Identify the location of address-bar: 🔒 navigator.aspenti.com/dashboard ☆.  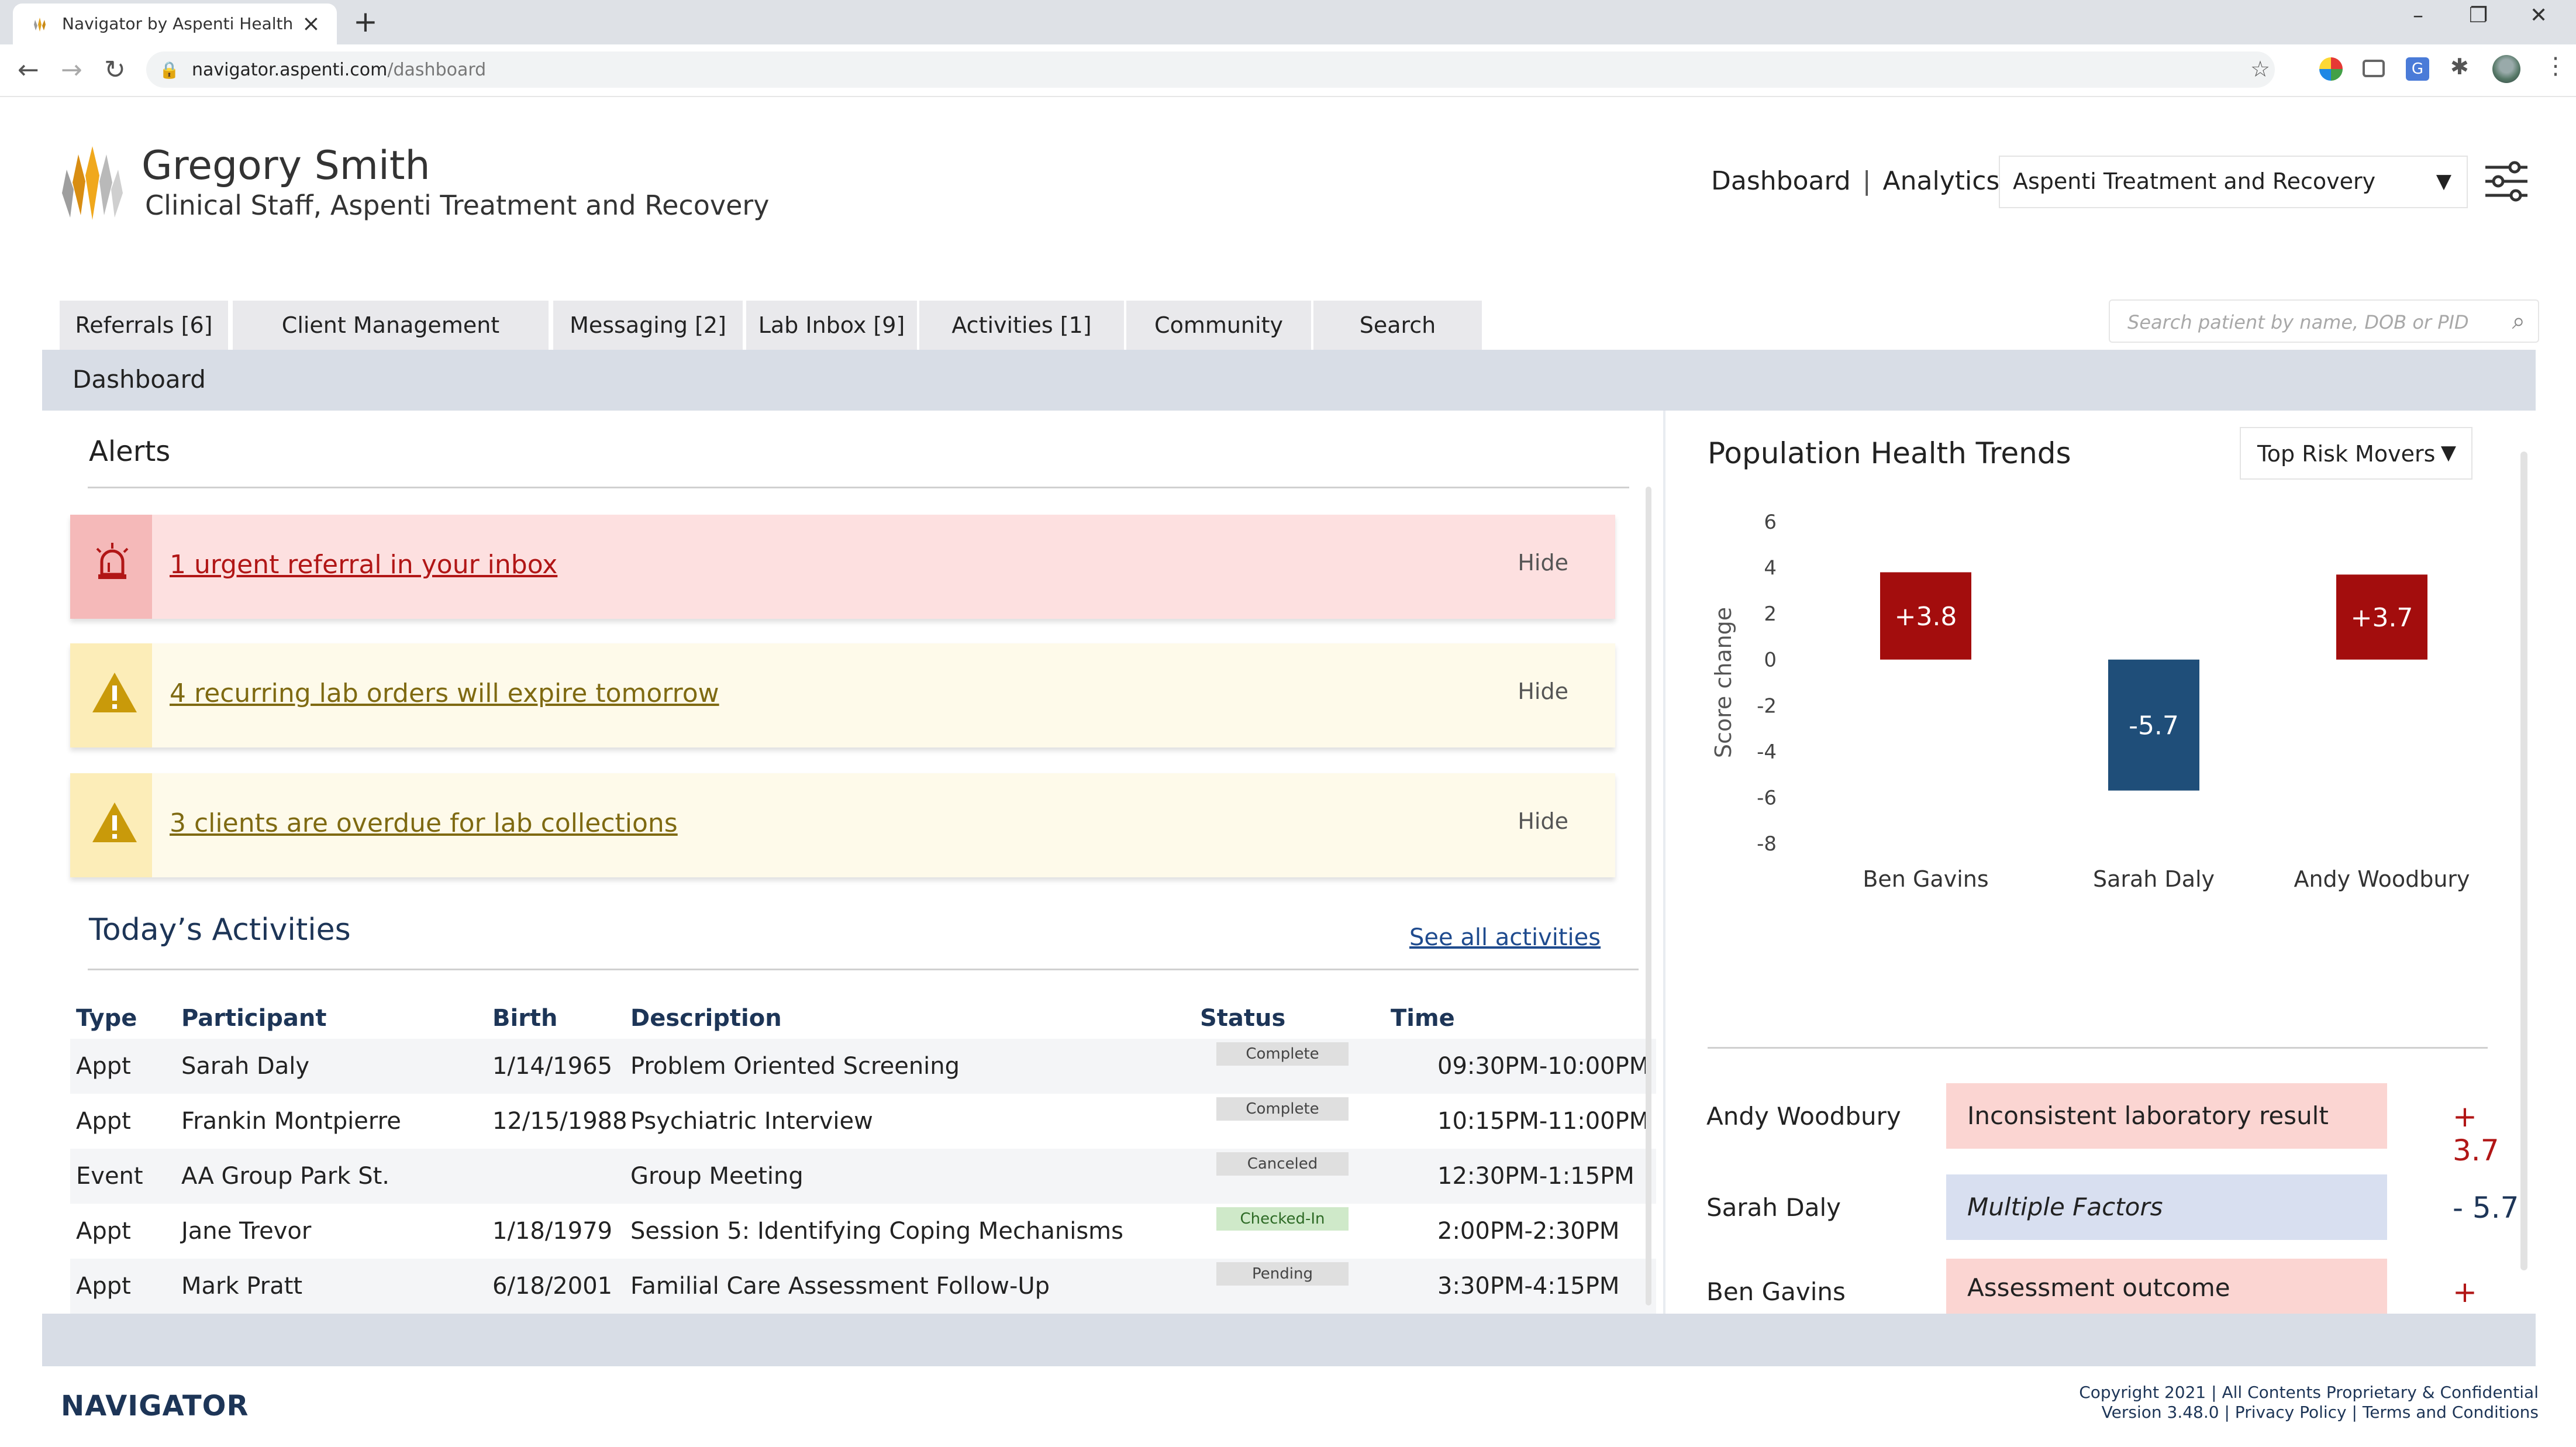
(1211, 69).